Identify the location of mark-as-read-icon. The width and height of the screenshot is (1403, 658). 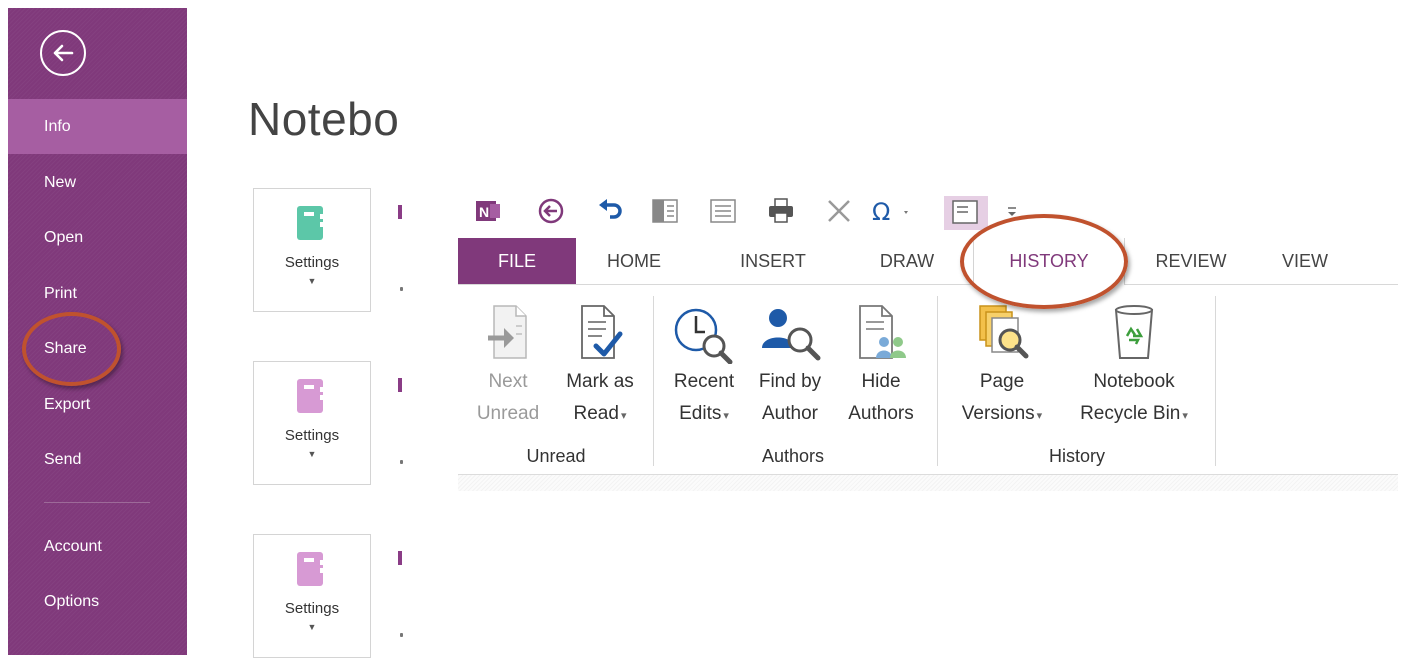
(602, 332).